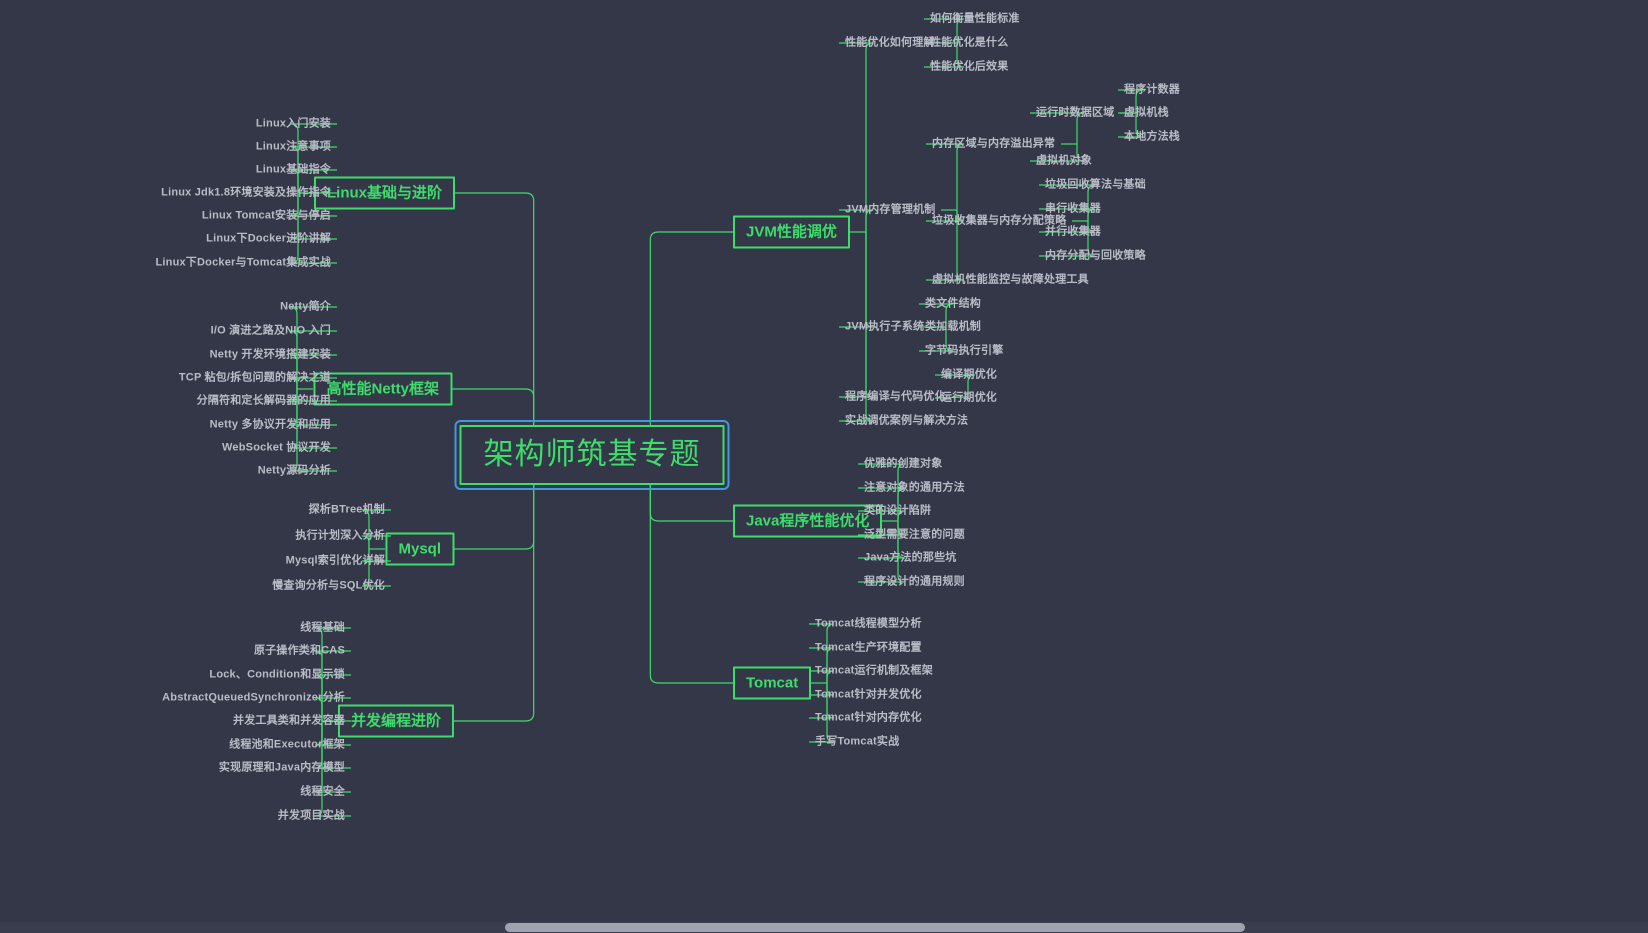  Describe the element at coordinates (255, 378) in the screenshot. I see `leaf-node: TCP 粘包/拆包问题的解决之道` at that location.